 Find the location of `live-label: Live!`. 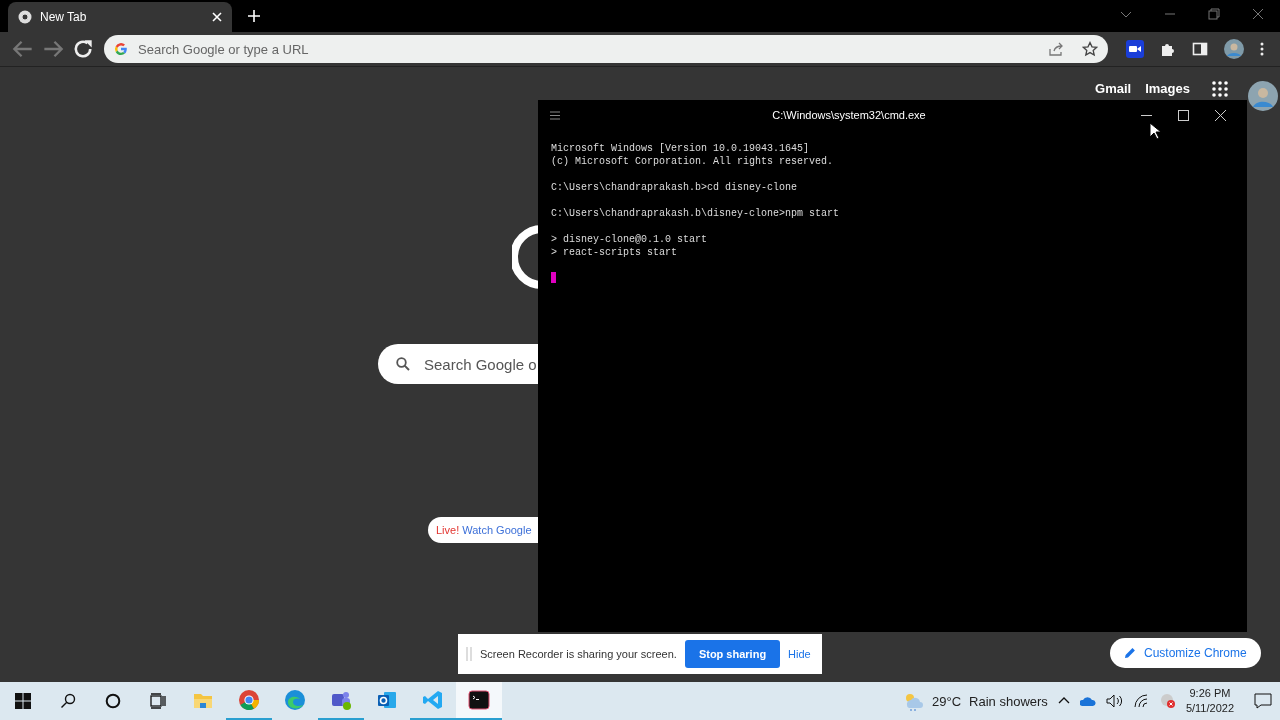

live-label: Live! is located at coordinates (448, 530).